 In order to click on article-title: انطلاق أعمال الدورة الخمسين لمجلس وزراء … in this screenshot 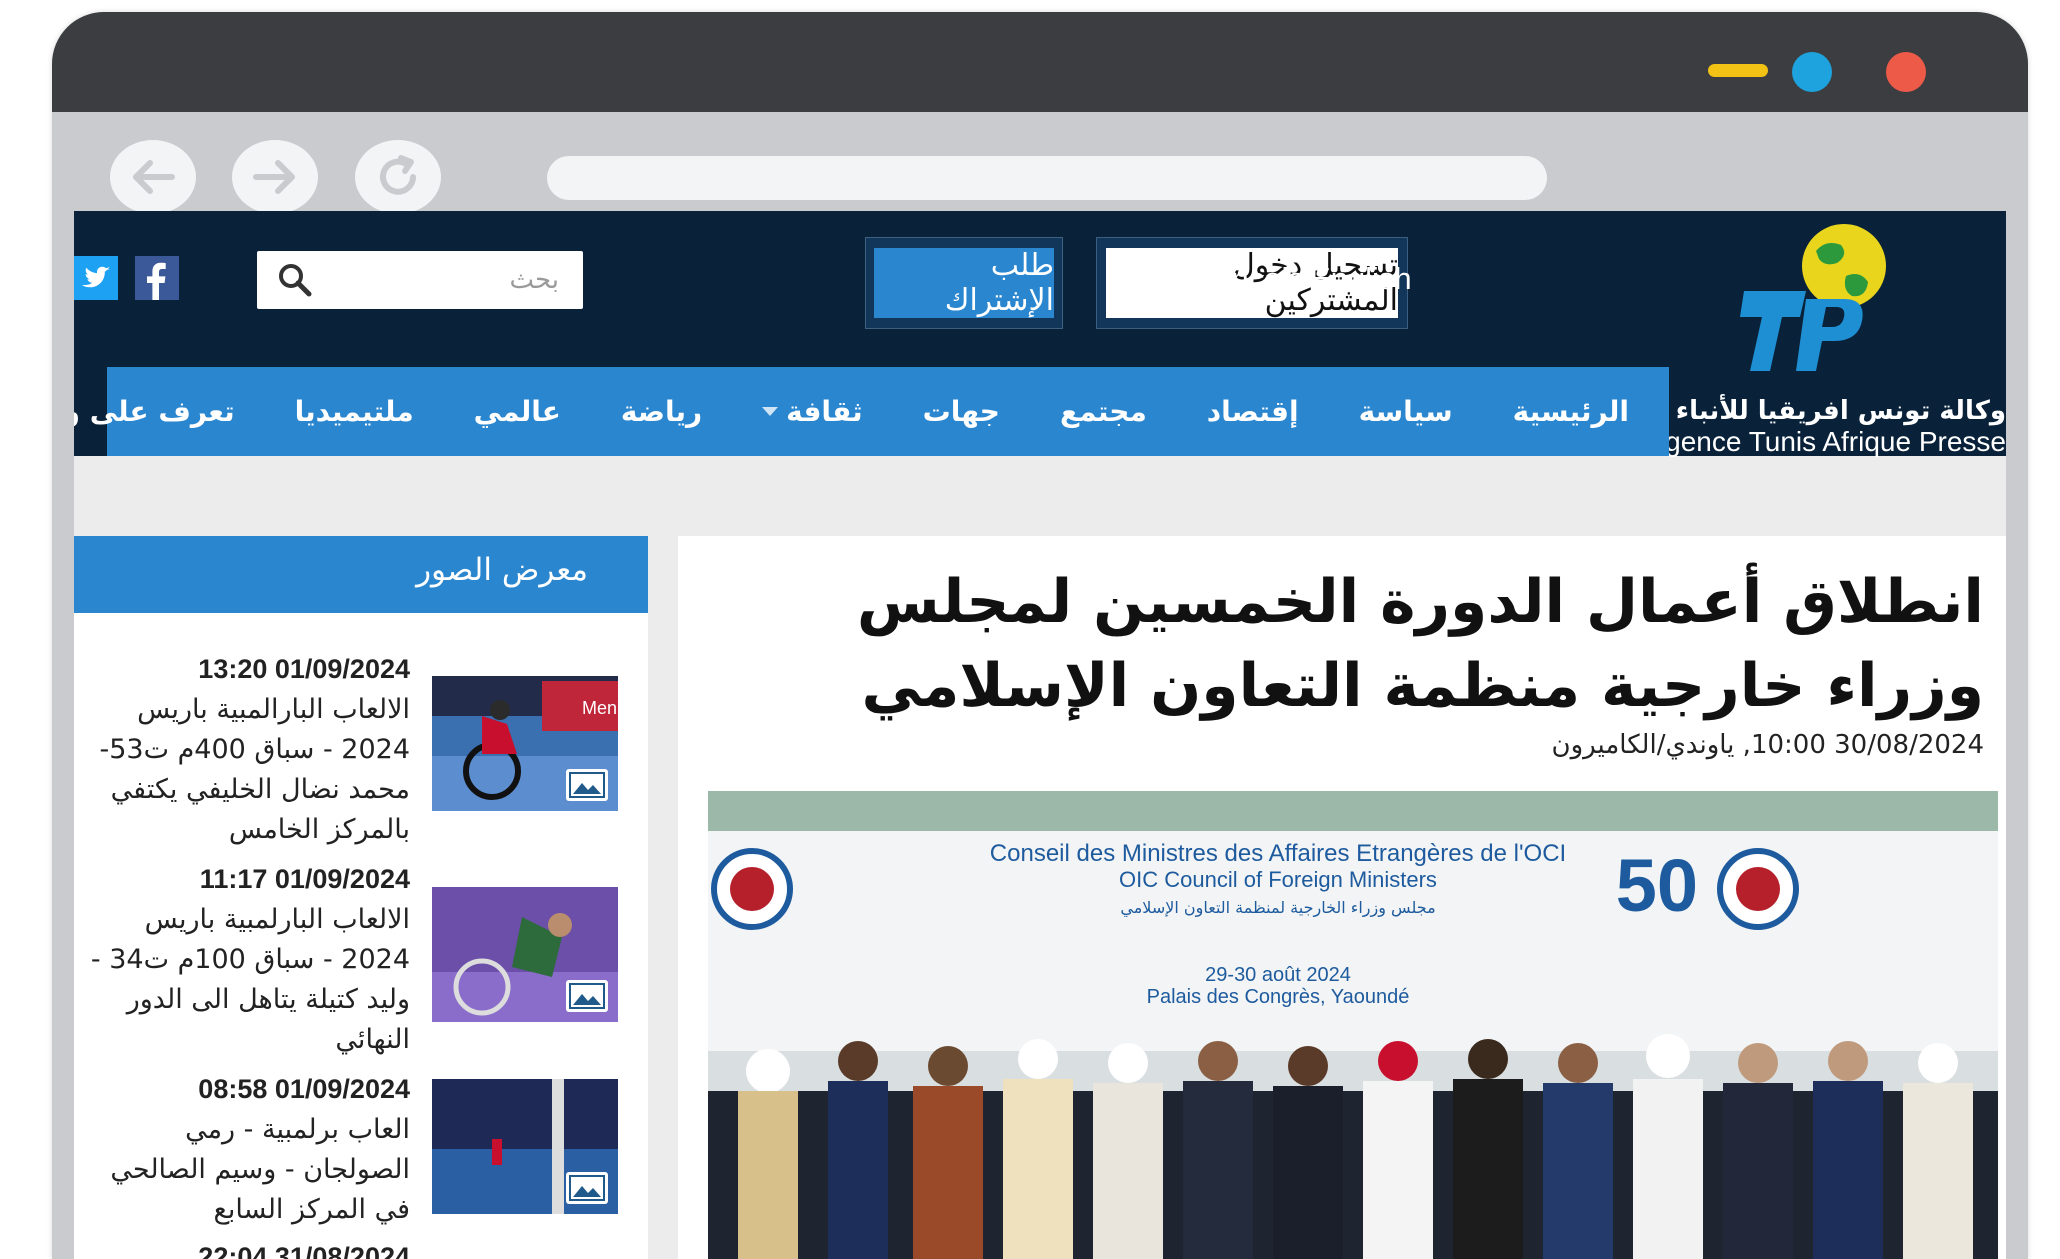, I will do `click(1344, 644)`.